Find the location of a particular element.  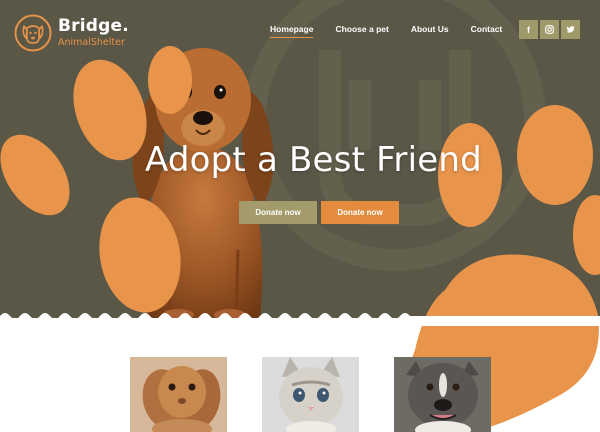

instagram-icon is located at coordinates (549, 29).